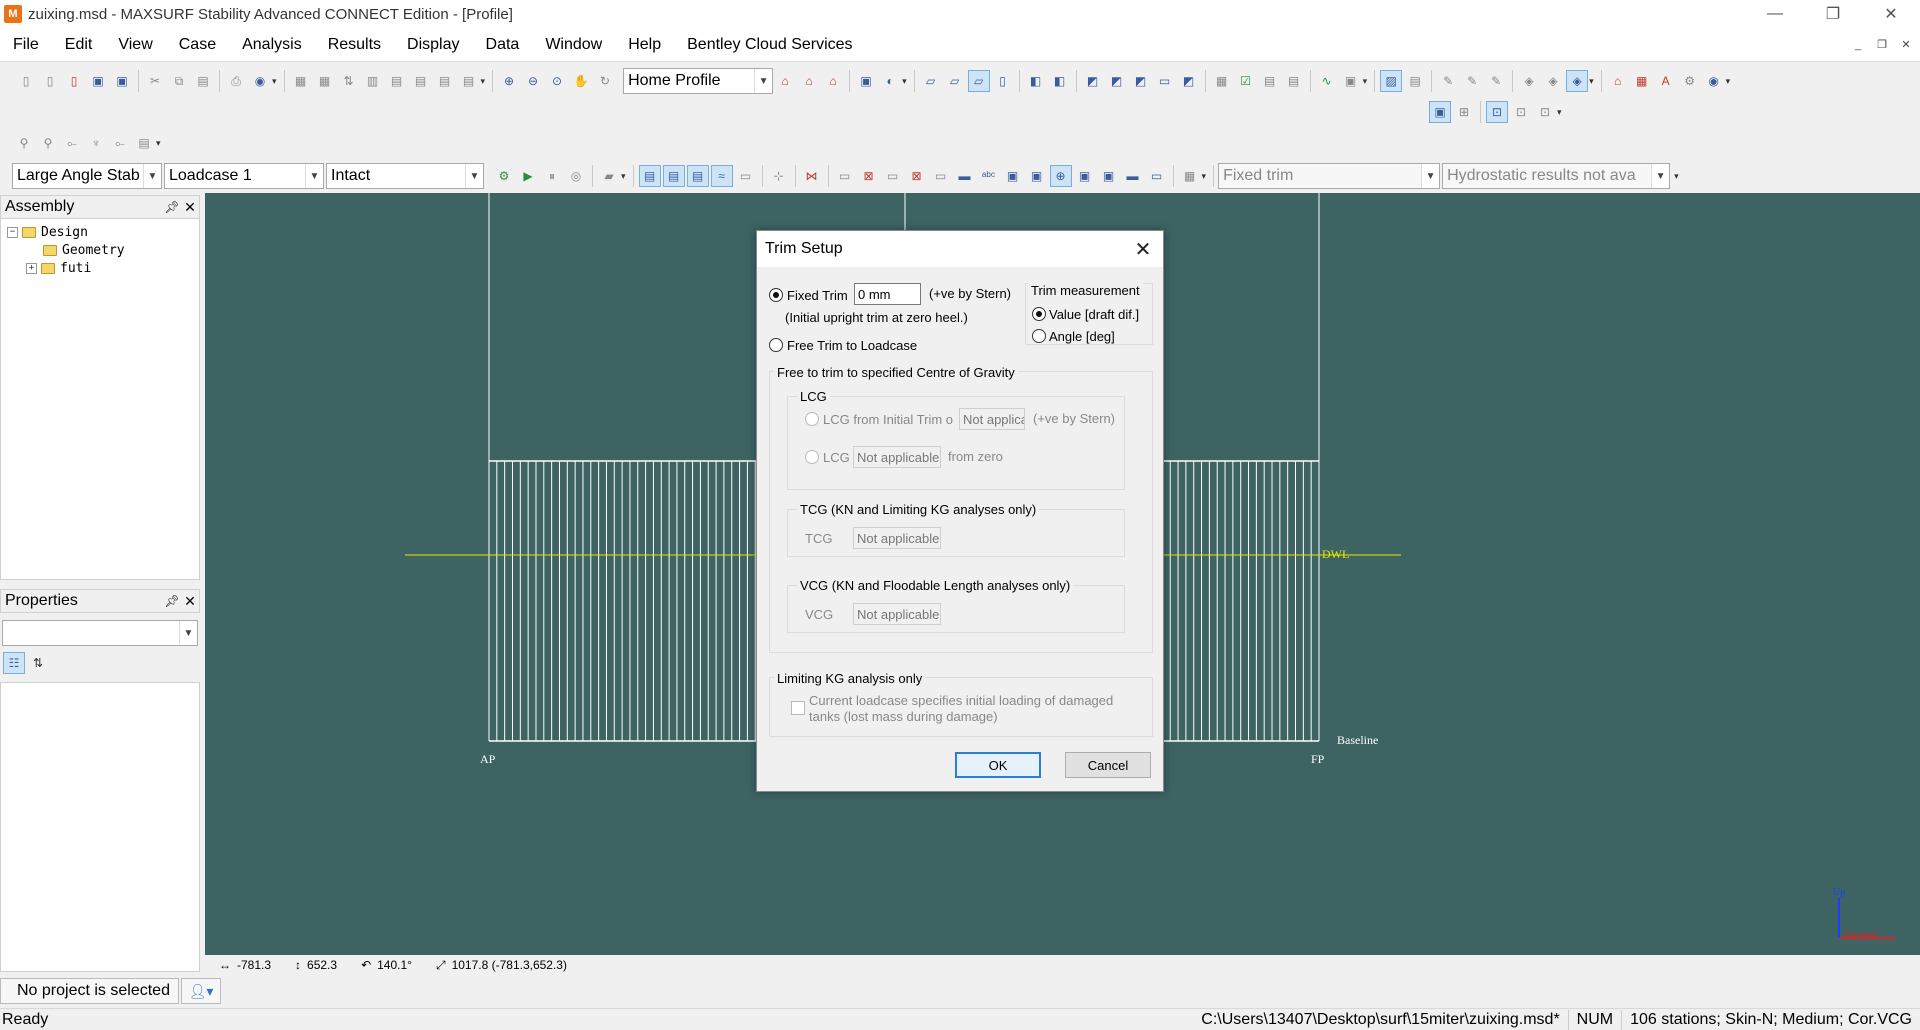 Image resolution: width=1920 pixels, height=1030 pixels. What do you see at coordinates (941, 176) in the screenshot?
I see `box-5-icon: ▭` at bounding box center [941, 176].